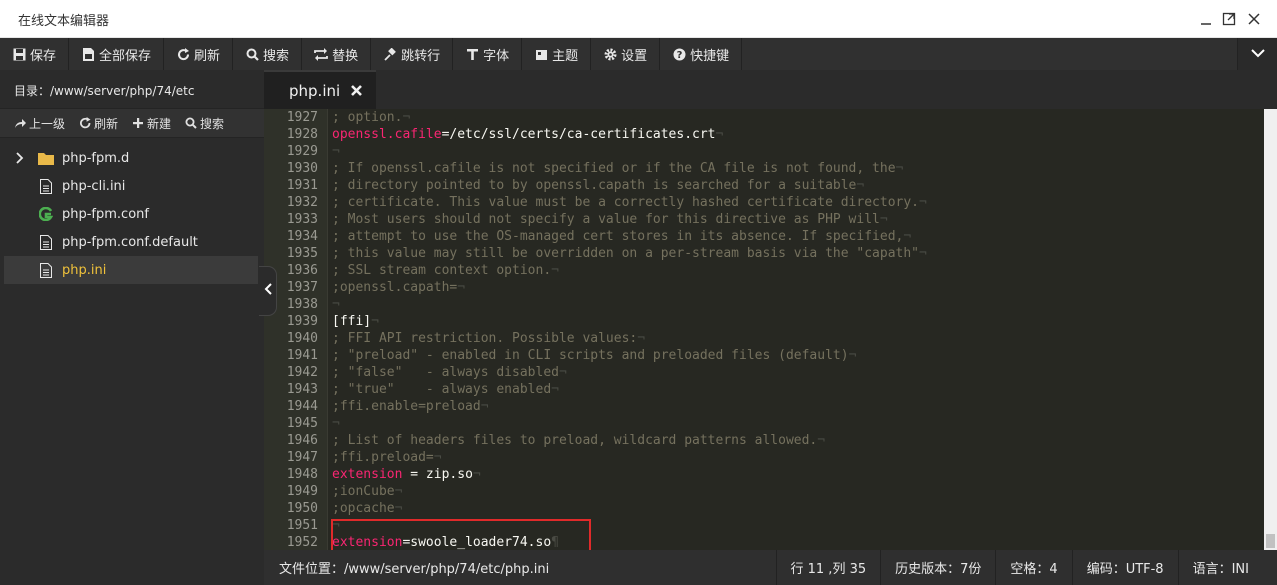 Image resolution: width=1277 pixels, height=585 pixels. What do you see at coordinates (557, 54) in the screenshot?
I see `theme-button: 主题` at bounding box center [557, 54].